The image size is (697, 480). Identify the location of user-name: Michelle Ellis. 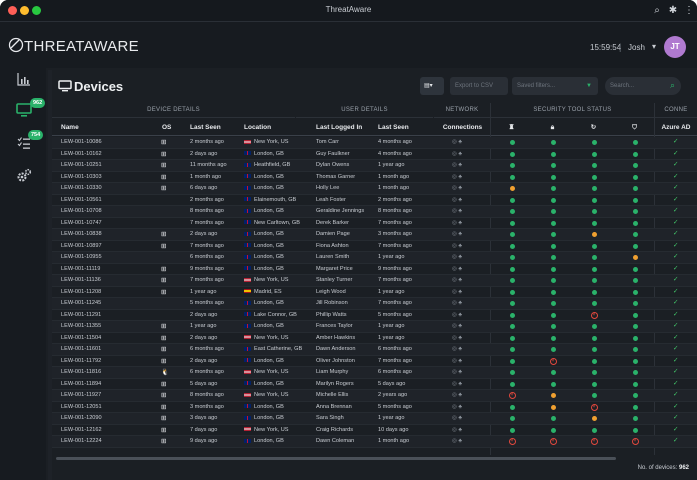
(345, 396).